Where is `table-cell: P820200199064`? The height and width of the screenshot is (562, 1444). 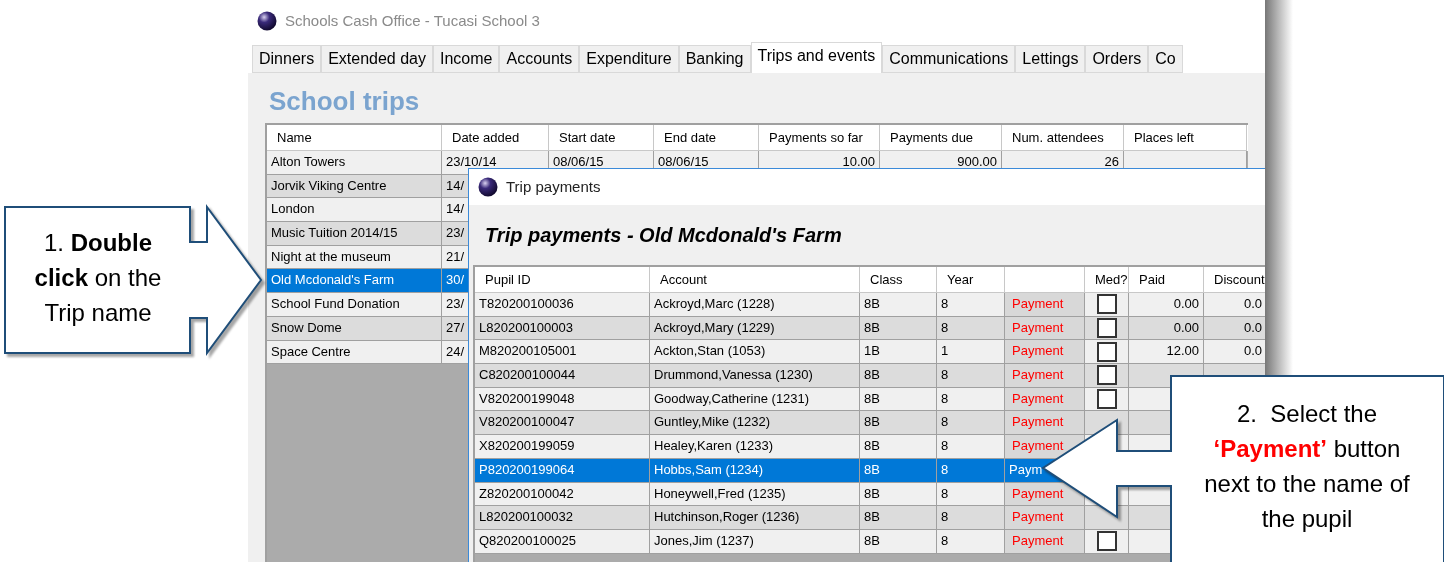 table-cell: P820200199064 is located at coordinates (562, 470).